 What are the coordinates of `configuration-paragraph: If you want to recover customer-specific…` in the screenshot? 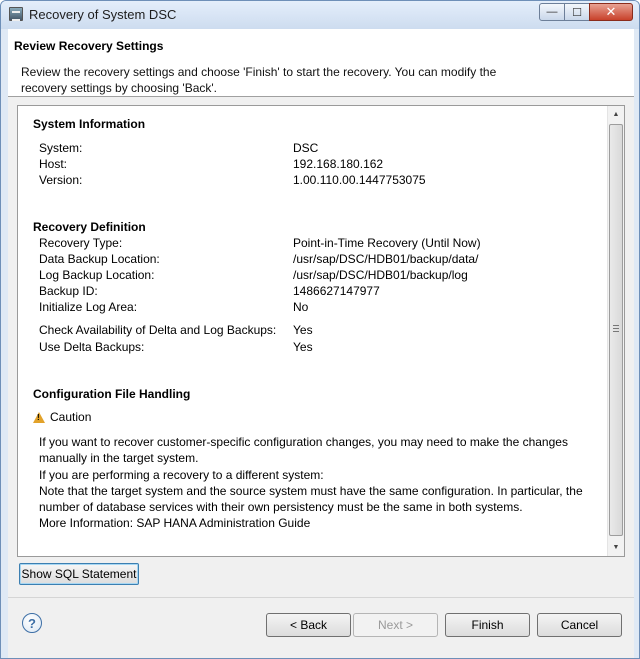 It's located at (319, 483).